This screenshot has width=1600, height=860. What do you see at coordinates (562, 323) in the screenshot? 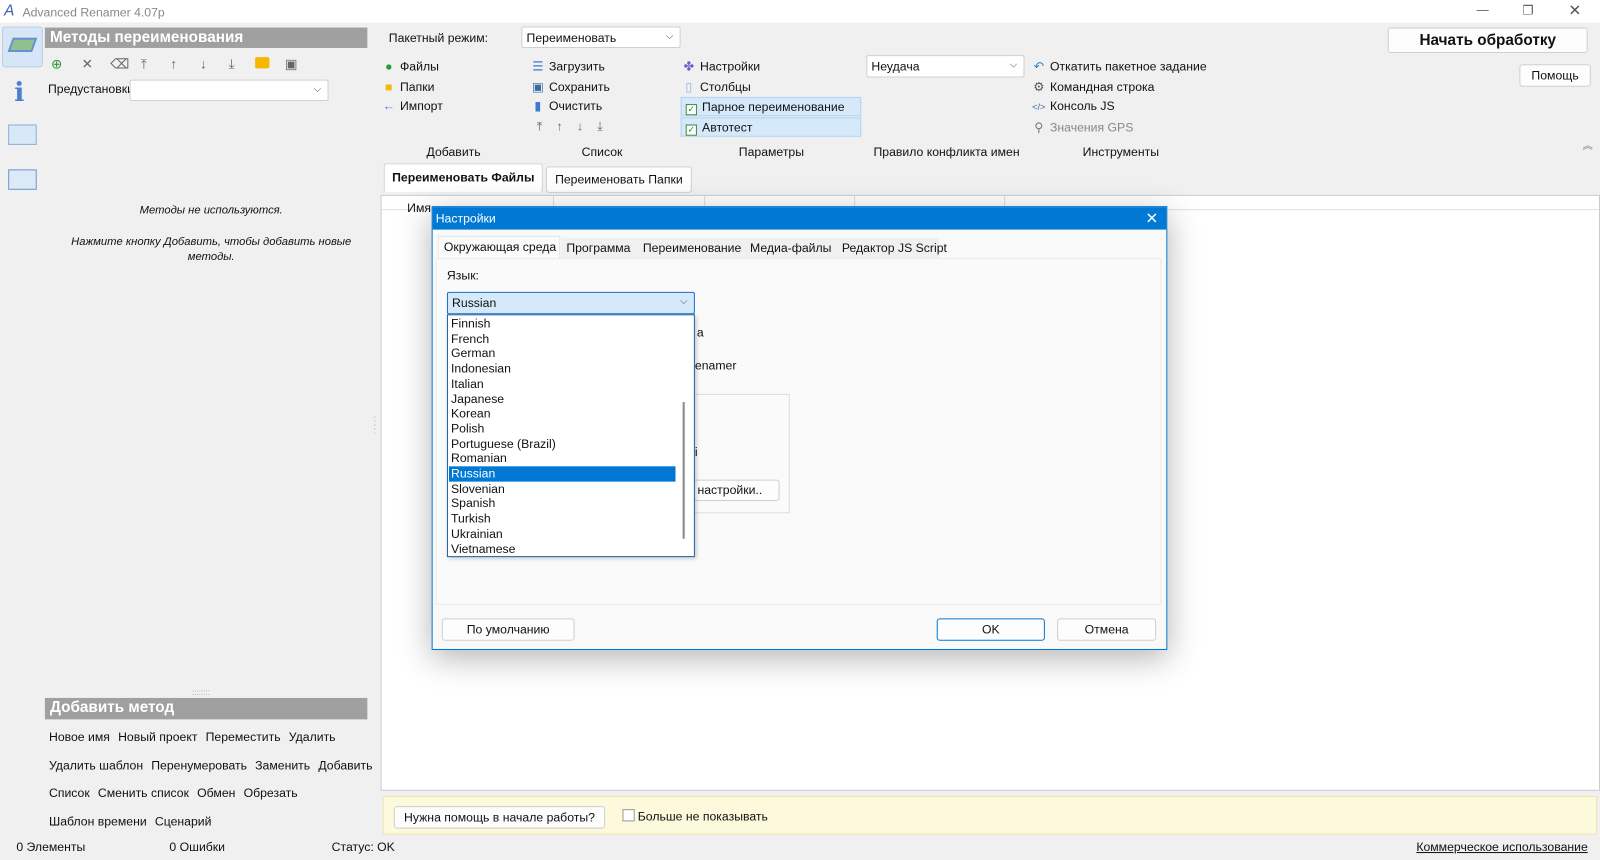
I see `language-option: Finnish` at bounding box center [562, 323].